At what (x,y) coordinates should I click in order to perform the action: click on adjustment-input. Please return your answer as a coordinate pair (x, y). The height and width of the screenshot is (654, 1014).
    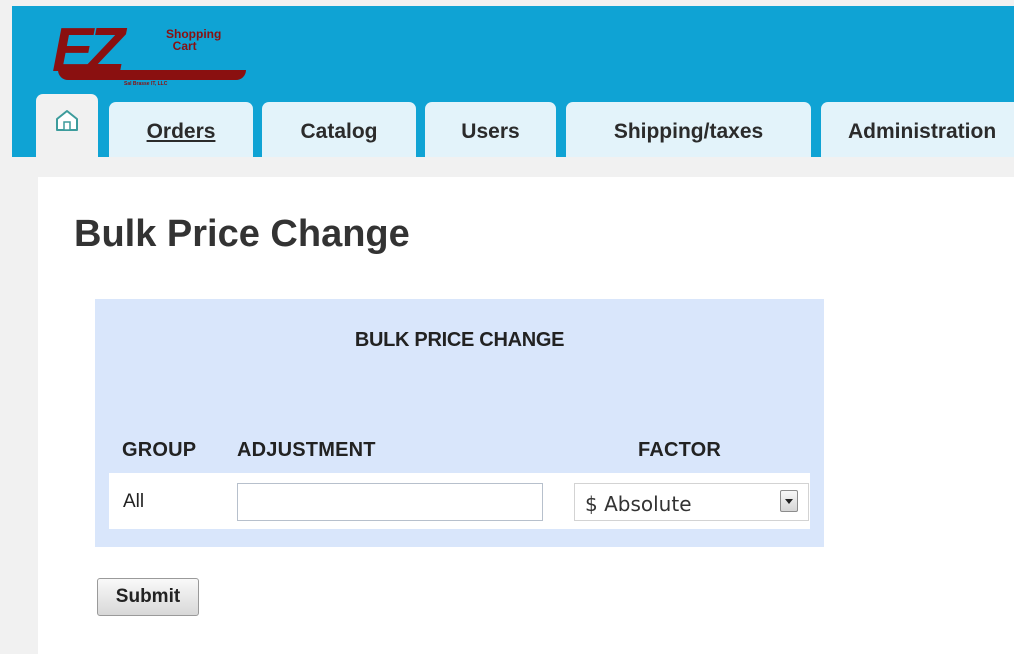
    Looking at the image, I should click on (390, 502).